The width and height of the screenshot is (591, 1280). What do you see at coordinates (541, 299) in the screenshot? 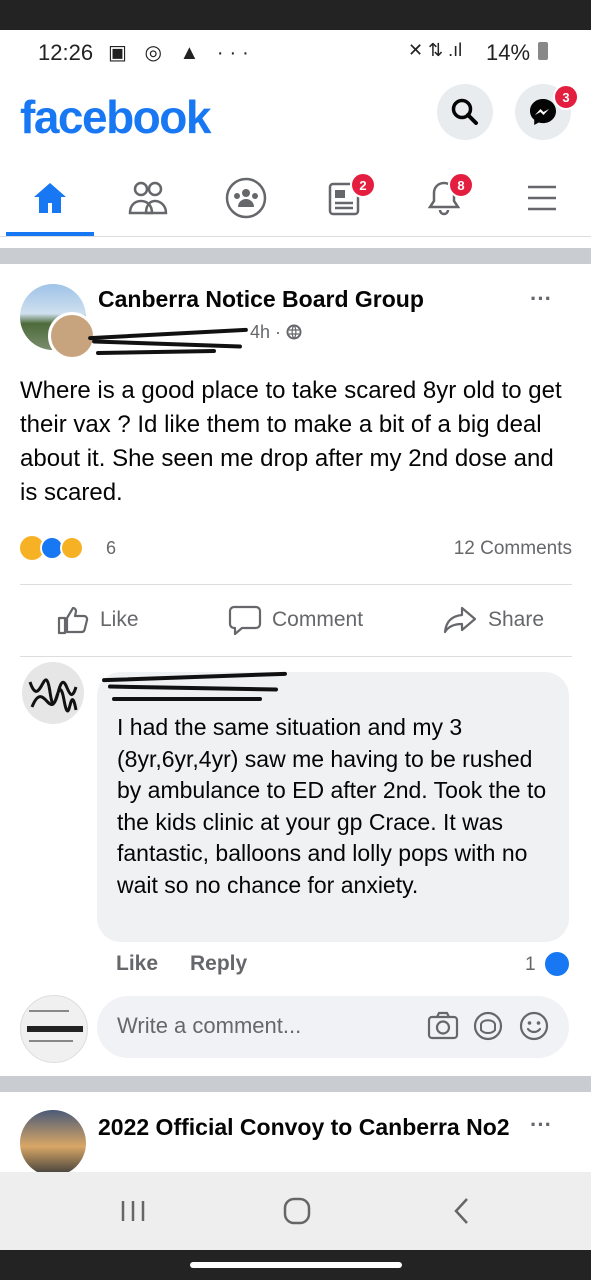
I see `post-more-button: ···` at bounding box center [541, 299].